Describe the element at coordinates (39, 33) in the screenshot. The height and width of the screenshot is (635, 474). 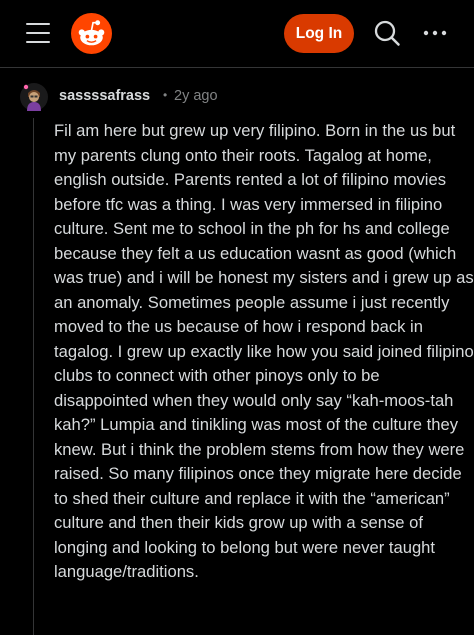
I see `hamburger-menu-icon` at that location.